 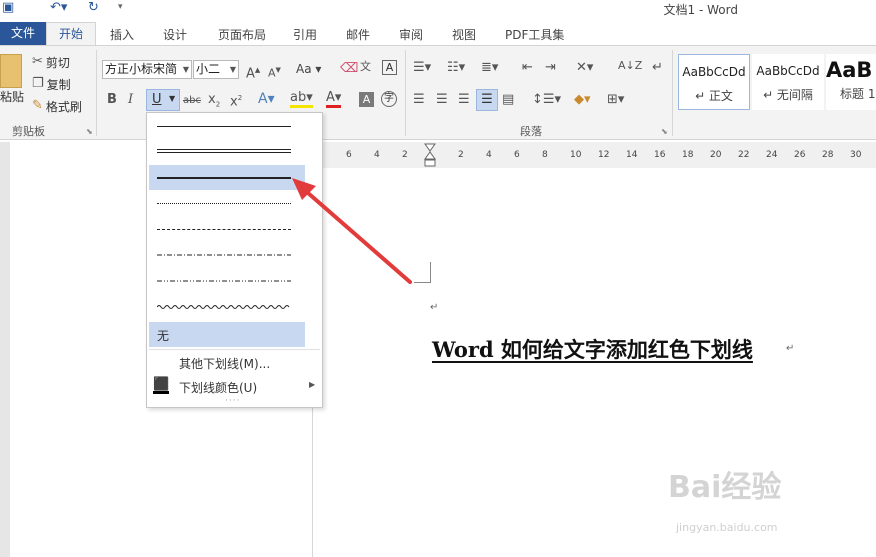 What do you see at coordinates (236, 100) in the screenshot?
I see `superscript-icon: x2` at bounding box center [236, 100].